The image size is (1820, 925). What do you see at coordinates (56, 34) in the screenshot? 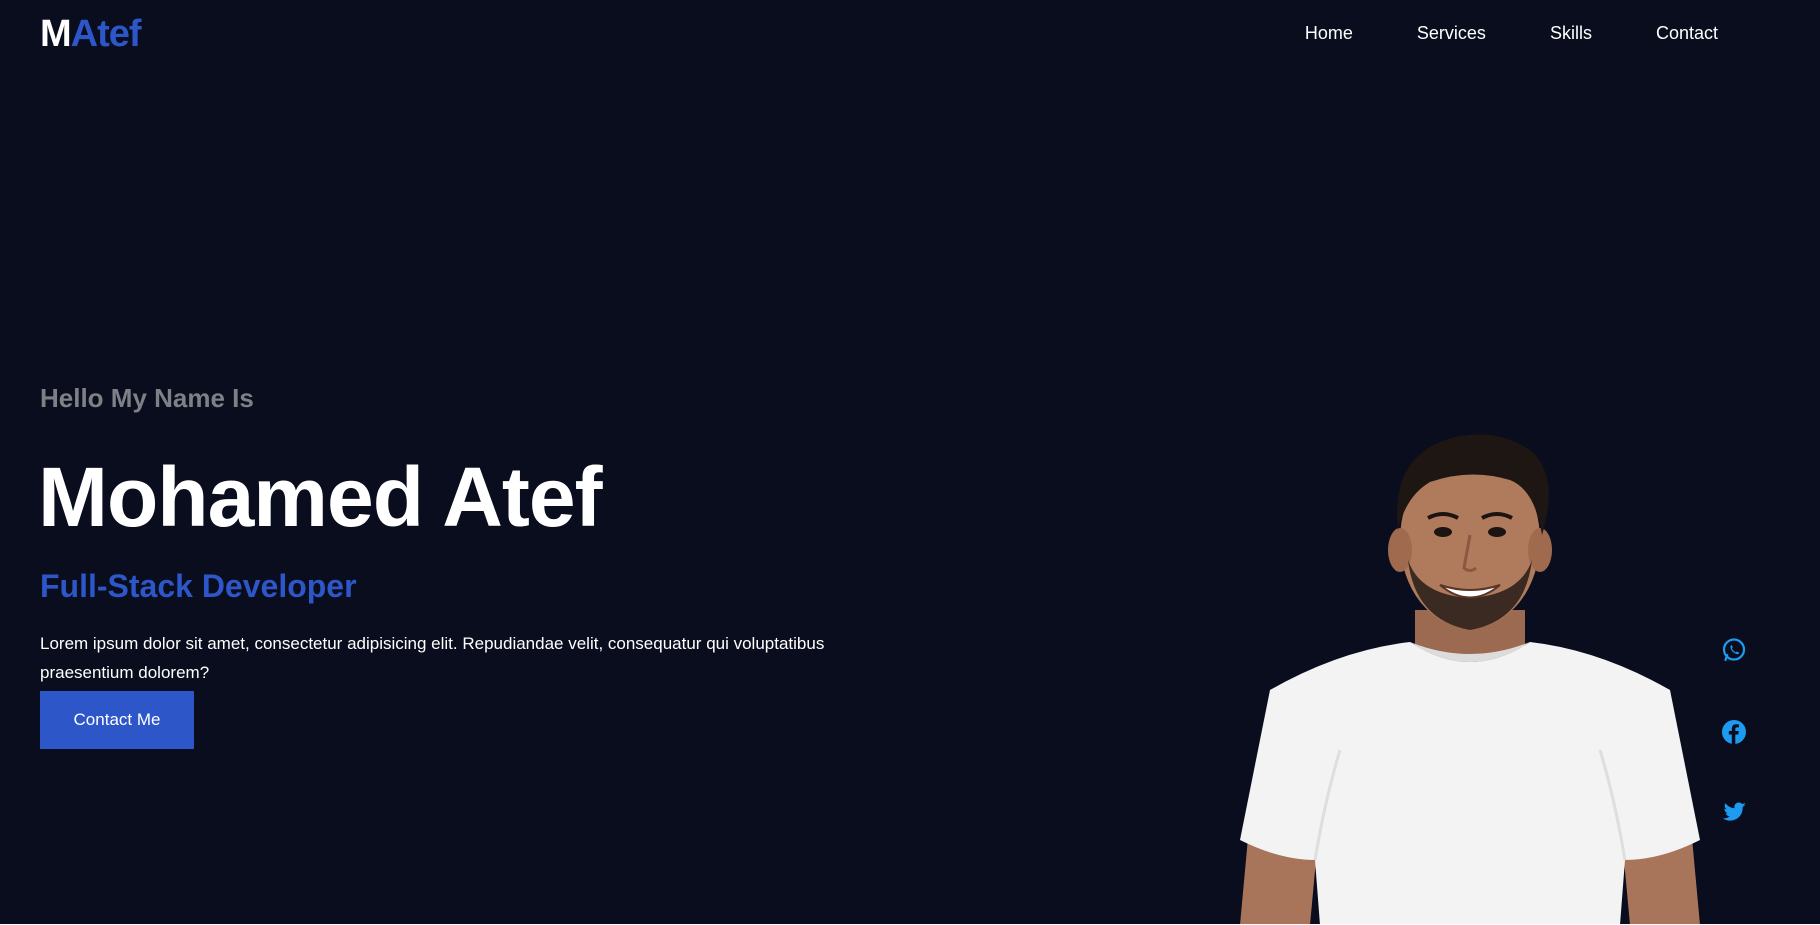
I see `logo-initial: M` at bounding box center [56, 34].